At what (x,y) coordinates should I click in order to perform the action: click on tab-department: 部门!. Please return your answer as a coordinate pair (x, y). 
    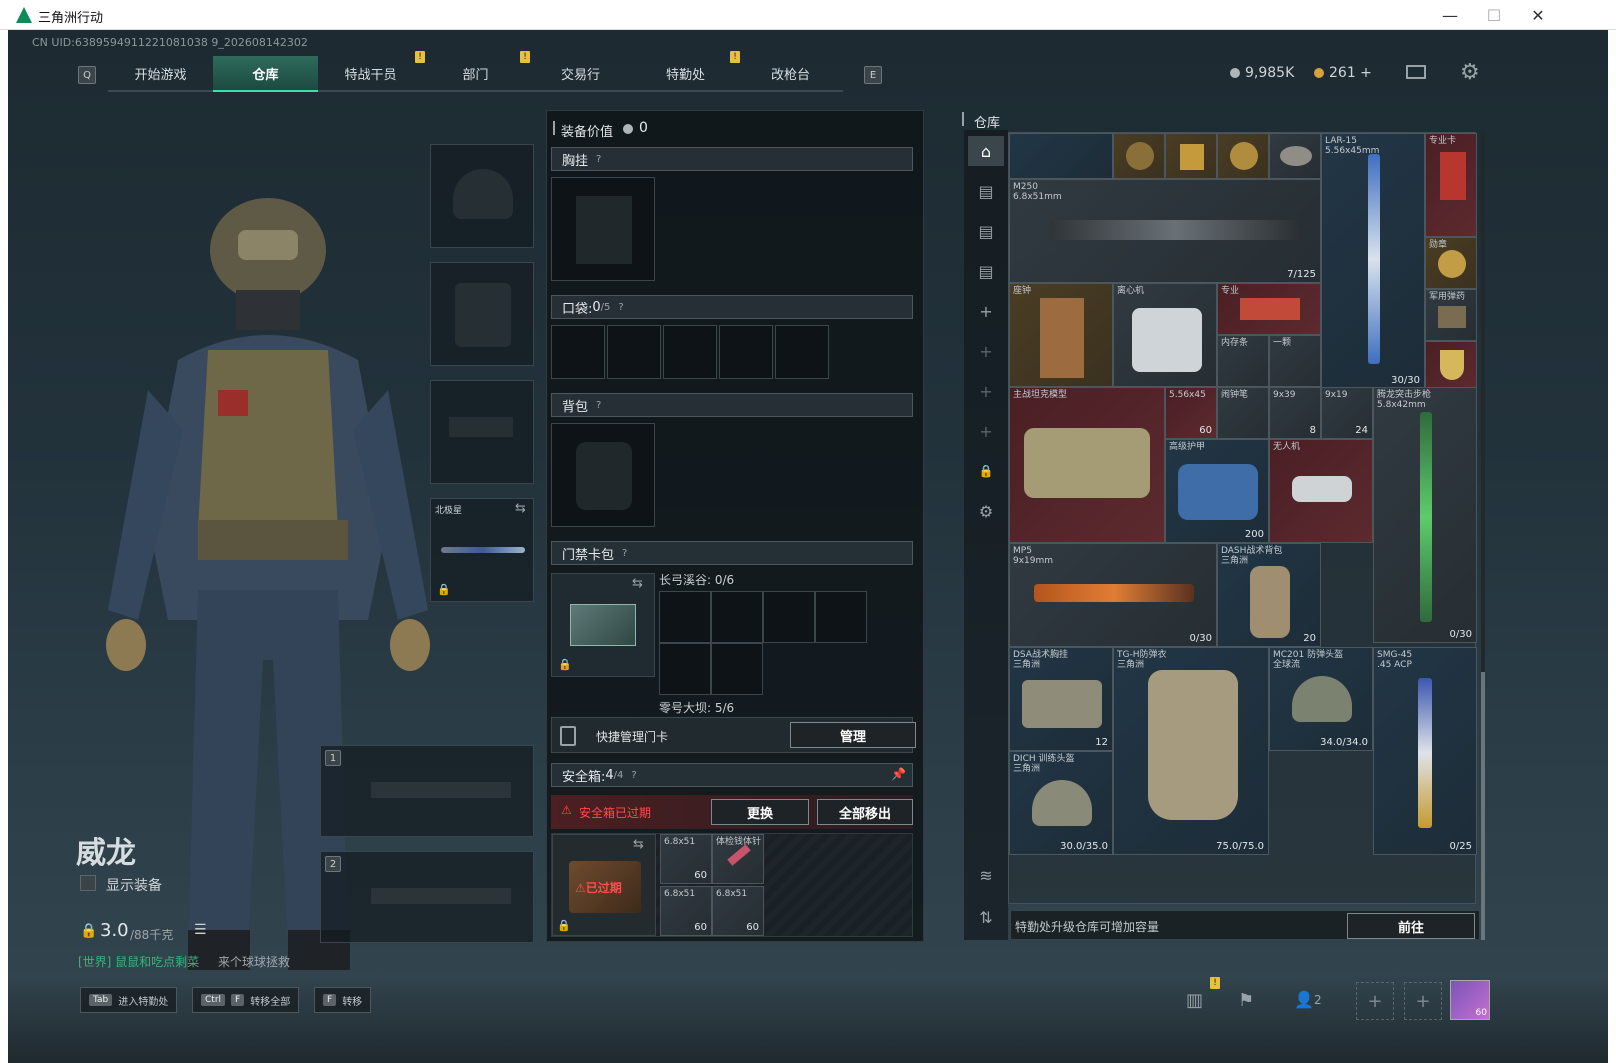
    Looking at the image, I should click on (476, 71).